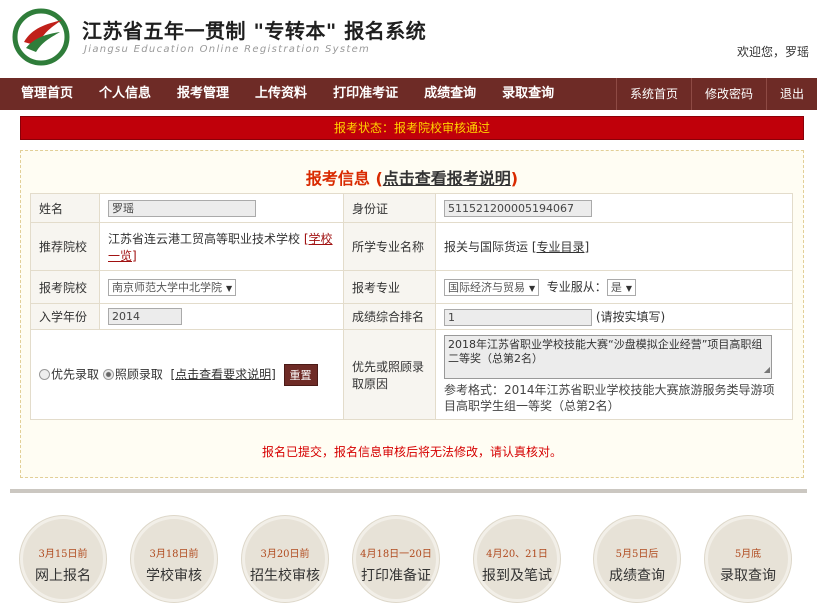  I want to click on rec-school-cell: 江苏省连云港工贸高等职业技术学校 [学校一览], so click(221, 246).